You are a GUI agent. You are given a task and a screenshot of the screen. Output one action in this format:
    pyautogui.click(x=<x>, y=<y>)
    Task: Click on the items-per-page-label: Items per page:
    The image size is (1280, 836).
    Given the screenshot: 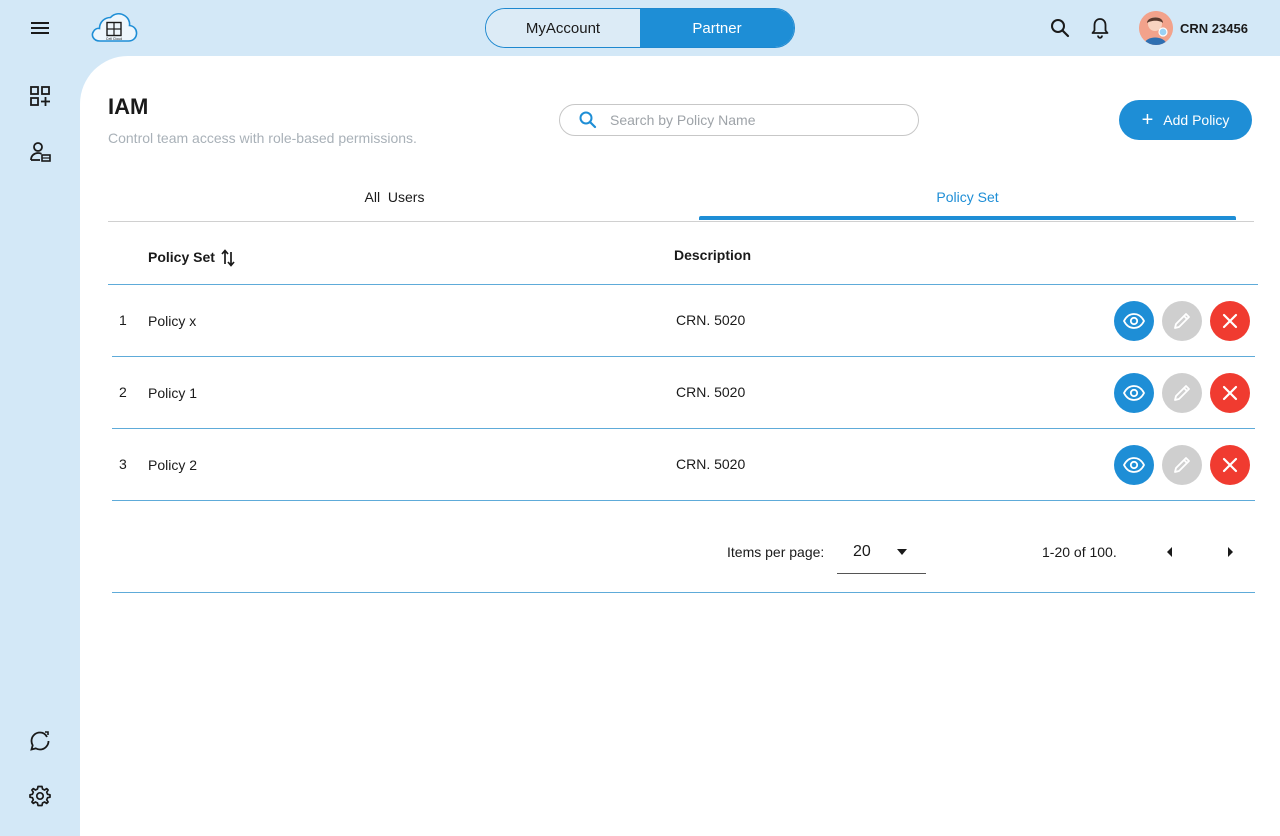 What is the action you would take?
    pyautogui.click(x=776, y=552)
    